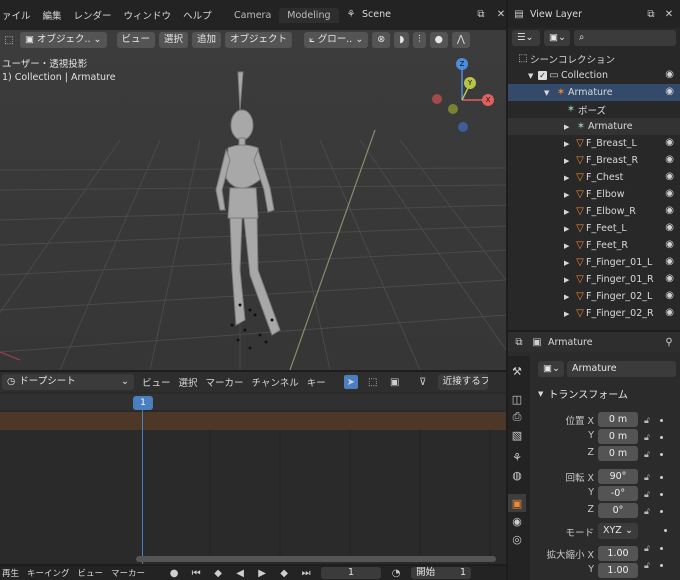 This screenshot has width=680, height=580. Describe the element at coordinates (351, 14) in the screenshot. I see `scene-icon: ⚘` at that location.